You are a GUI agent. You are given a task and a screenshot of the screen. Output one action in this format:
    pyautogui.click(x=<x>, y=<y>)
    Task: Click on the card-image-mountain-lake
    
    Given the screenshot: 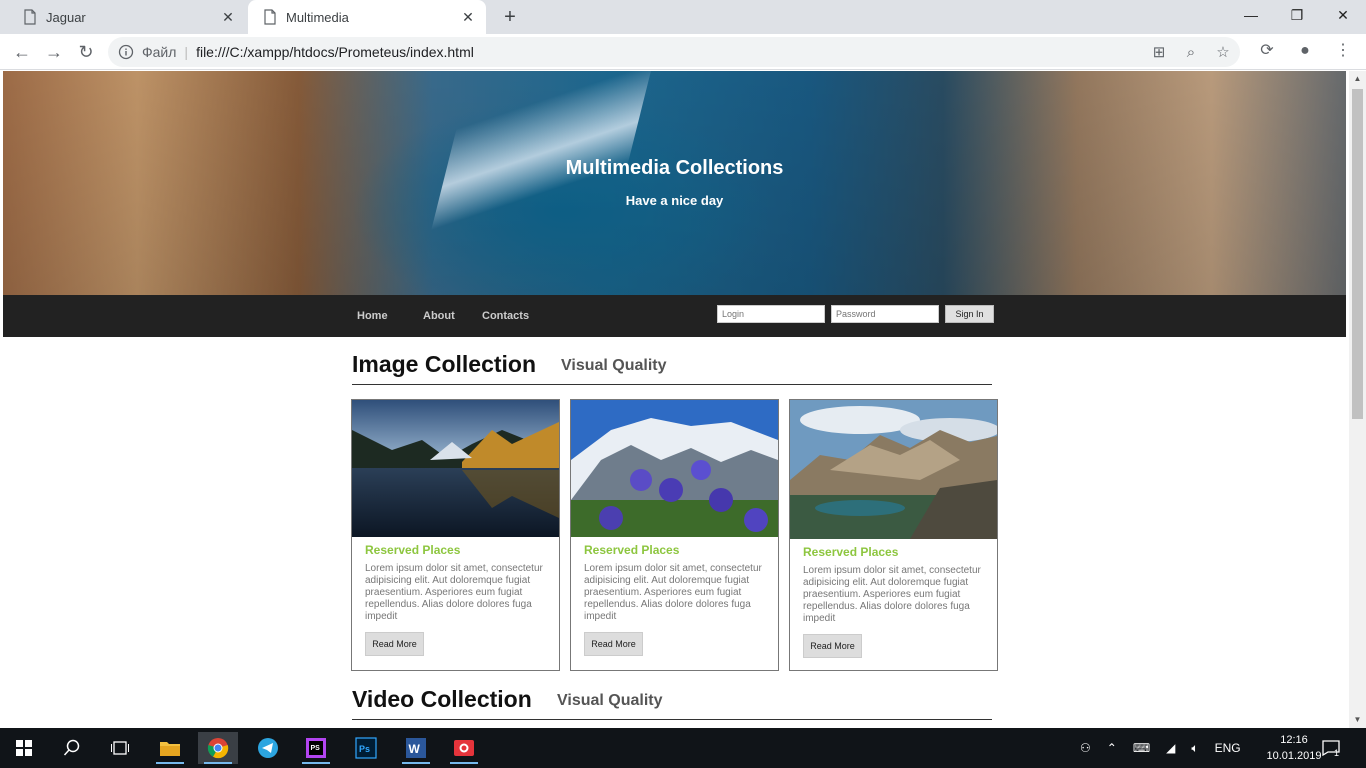 What is the action you would take?
    pyautogui.click(x=893, y=469)
    